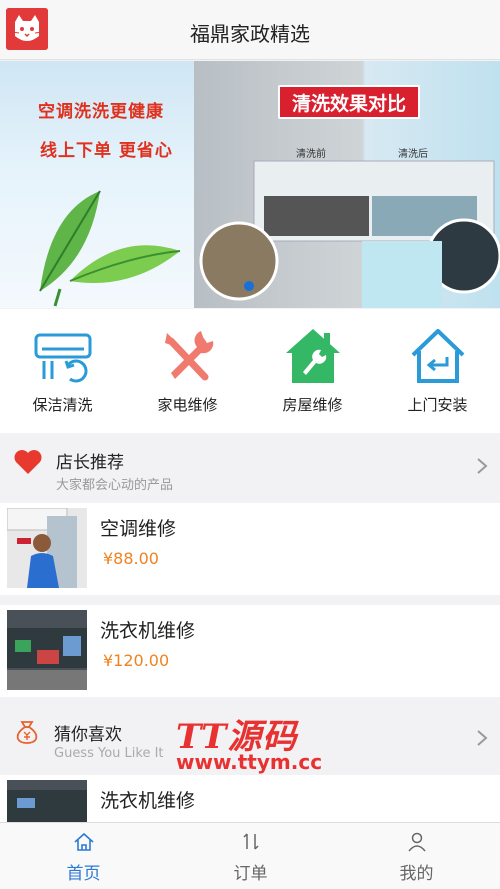 The image size is (500, 889). Describe the element at coordinates (250, 549) in the screenshot. I see `product-item: 空调维修 ¥88.00` at that location.